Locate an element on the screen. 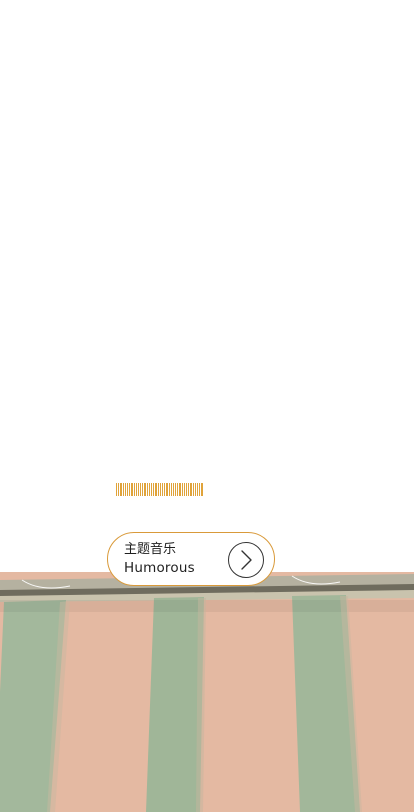 This screenshot has height=812, width=414. theme-music-button: 主题音乐 Humorous is located at coordinates (191, 559).